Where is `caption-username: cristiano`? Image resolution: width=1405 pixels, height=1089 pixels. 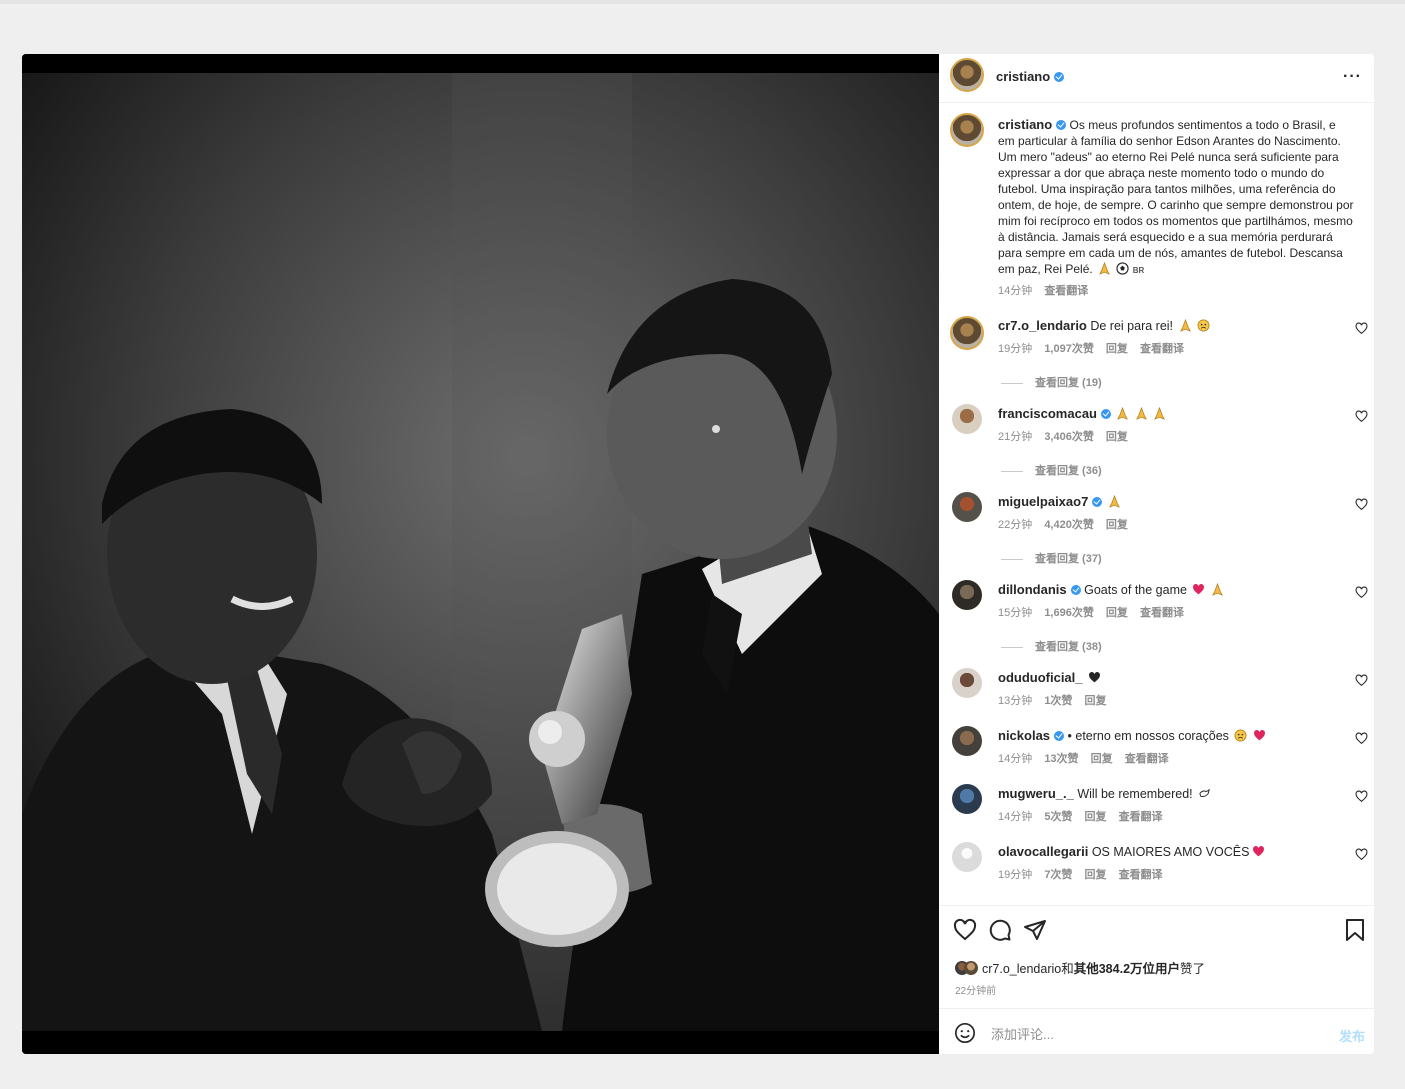 caption-username: cristiano is located at coordinates (1025, 124).